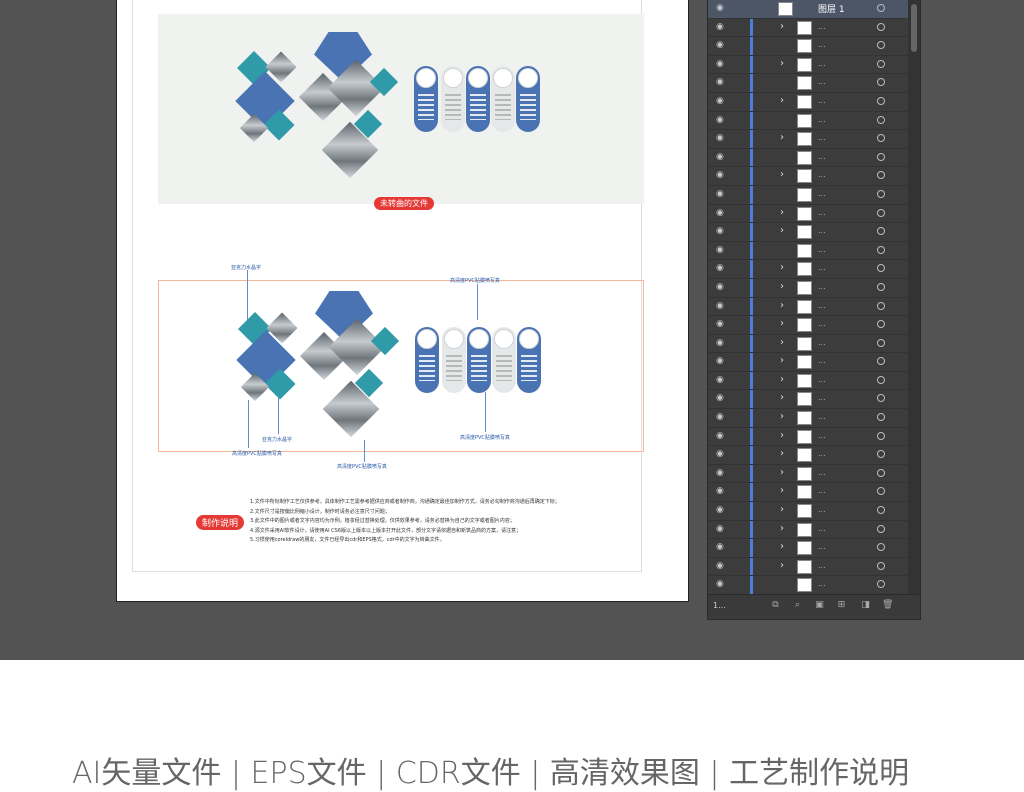 The width and height of the screenshot is (1024, 792). Describe the element at coordinates (865, 605) in the screenshot. I see `new-layer-icon: ◨` at that location.